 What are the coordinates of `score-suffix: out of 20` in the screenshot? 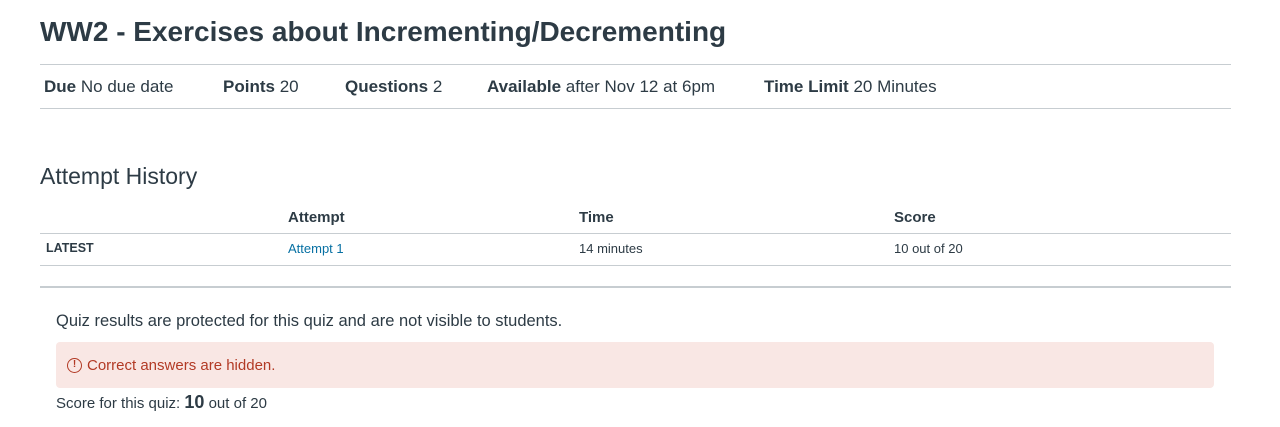 It's located at (237, 403).